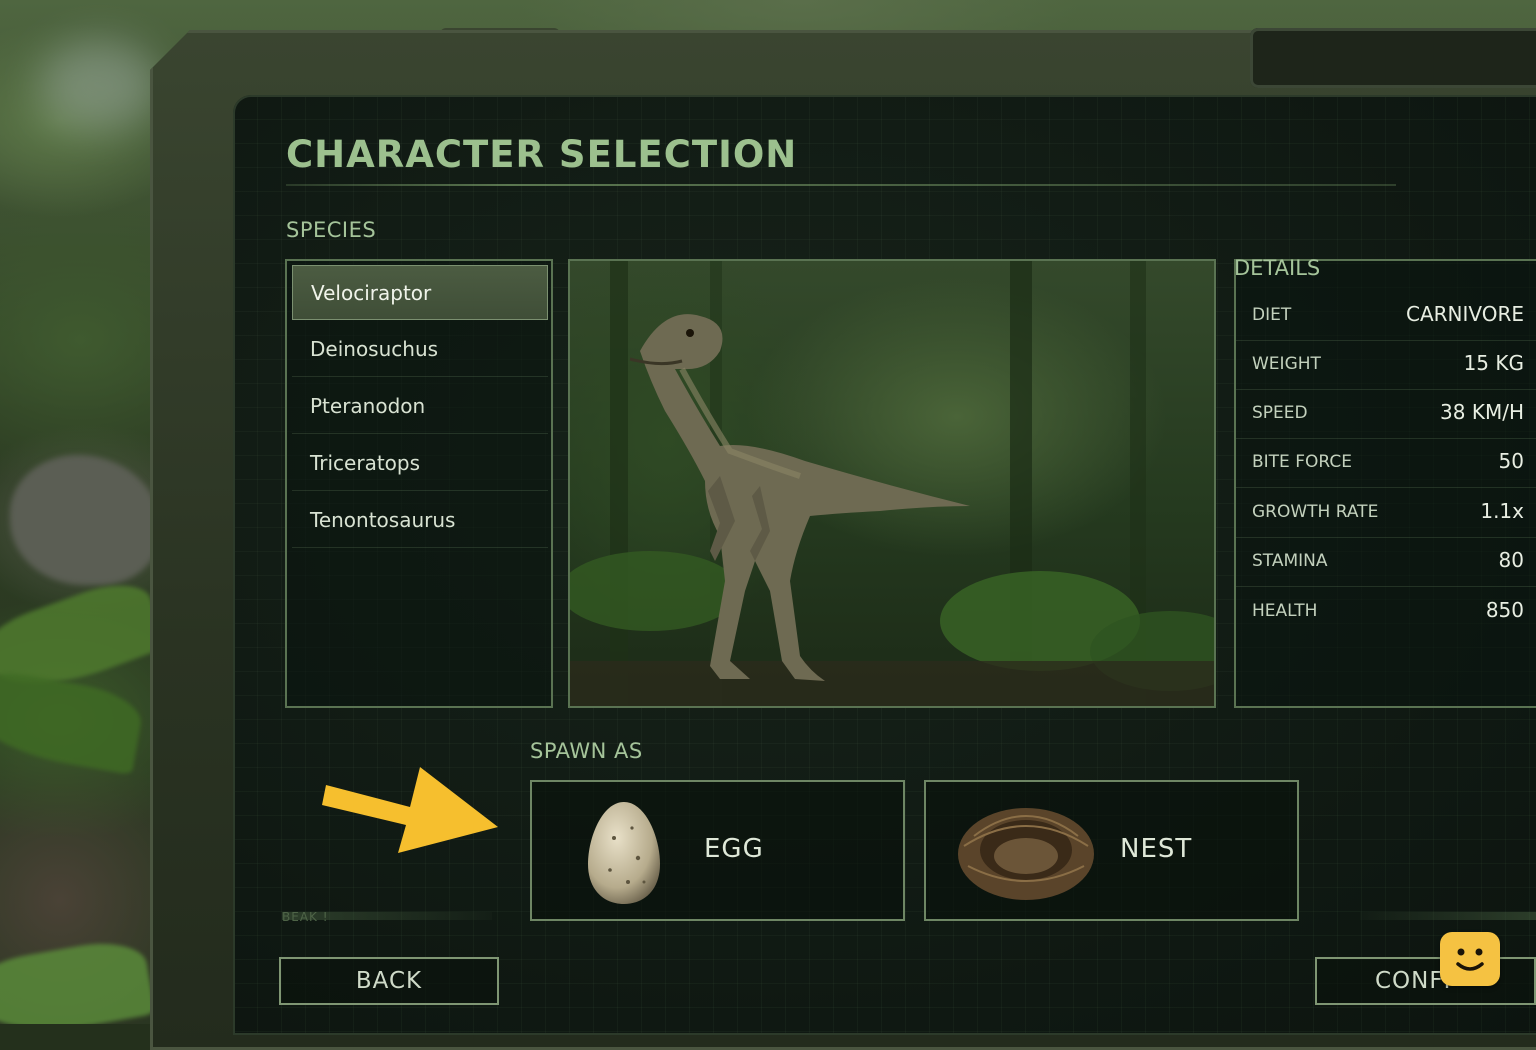 Image resolution: width=1536 pixels, height=1050 pixels. What do you see at coordinates (1272, 315) in the screenshot?
I see `stat-label: DIET` at bounding box center [1272, 315].